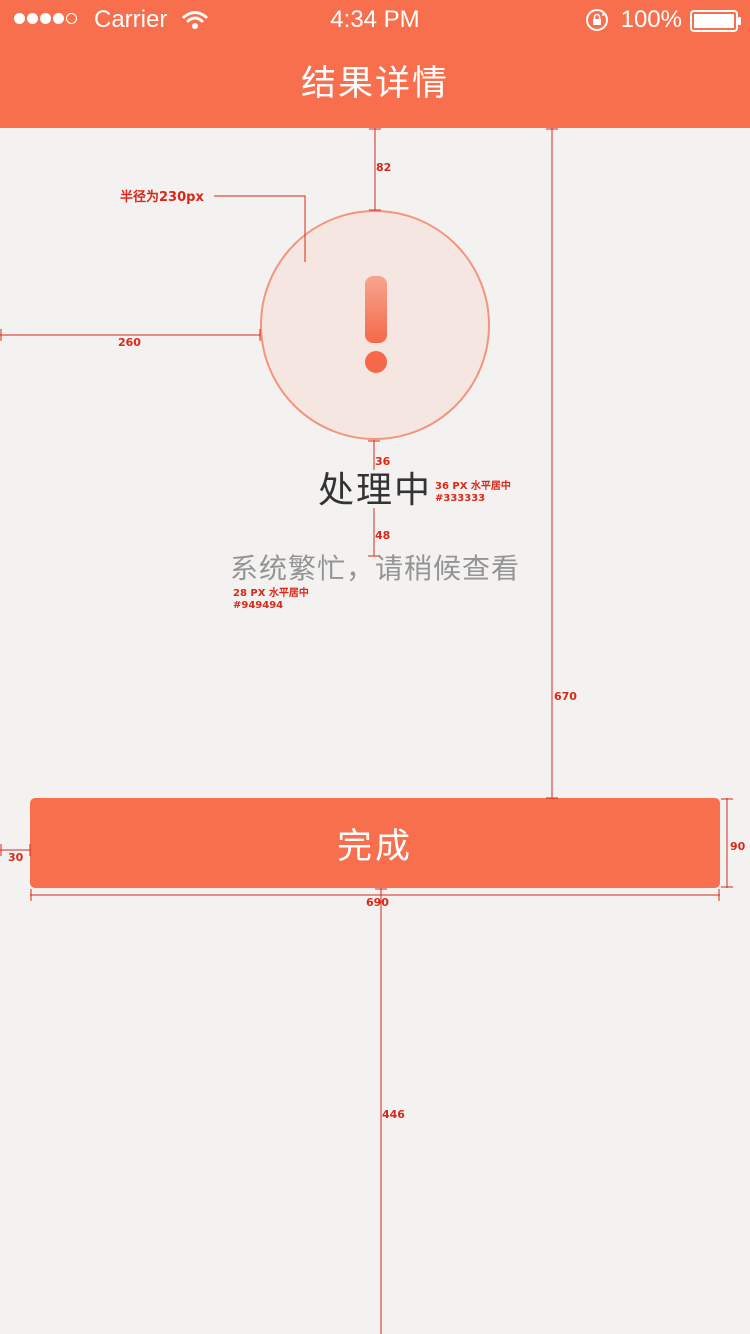 The height and width of the screenshot is (1334, 750). Describe the element at coordinates (651, 19) in the screenshot. I see `battery-percentage: 100%` at that location.